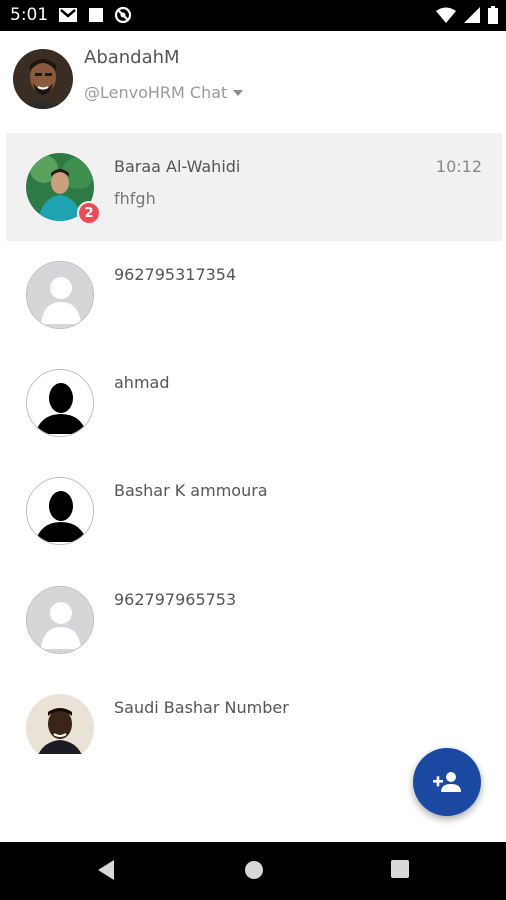 The image size is (506, 900). I want to click on conversation-row: 962797965753, so click(254, 620).